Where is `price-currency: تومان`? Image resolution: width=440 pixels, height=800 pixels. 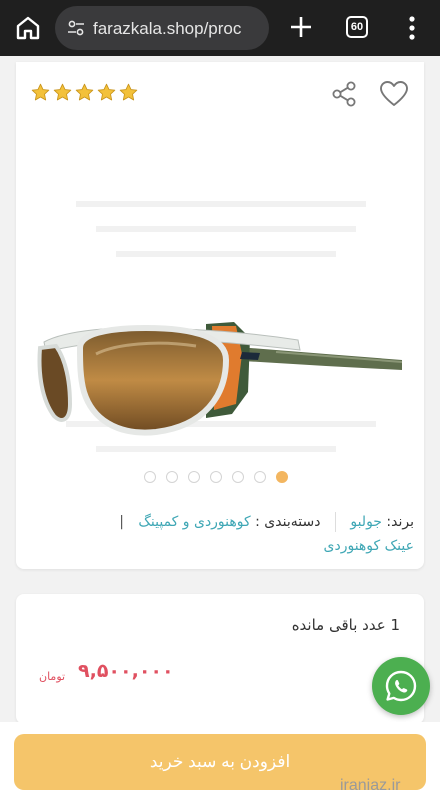
price-currency: تومان is located at coordinates (52, 676).